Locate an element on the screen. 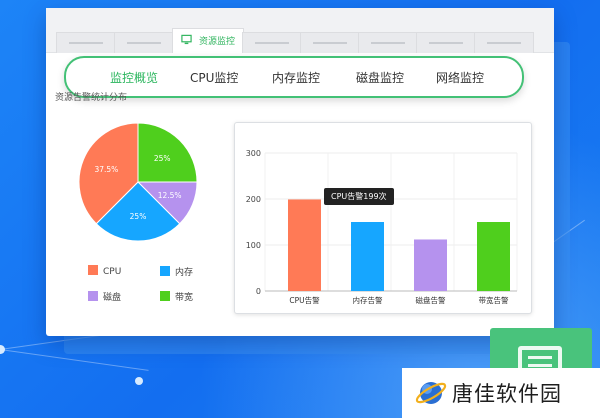  y-tick-label: 200 is located at coordinates (253, 199).